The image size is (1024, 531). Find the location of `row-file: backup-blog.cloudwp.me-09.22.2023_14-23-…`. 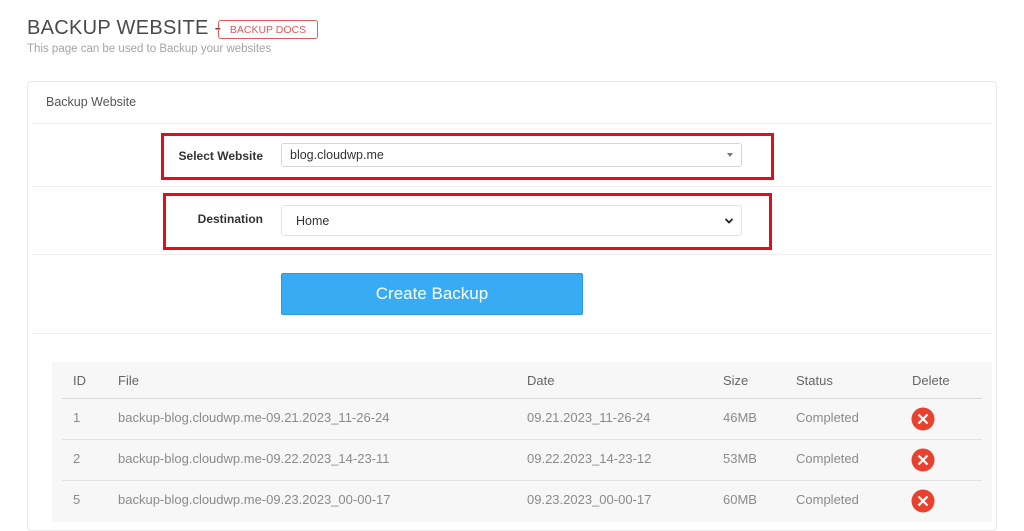

row-file: backup-blog.cloudwp.me-09.22.2023_14-23-… is located at coordinates (254, 458).